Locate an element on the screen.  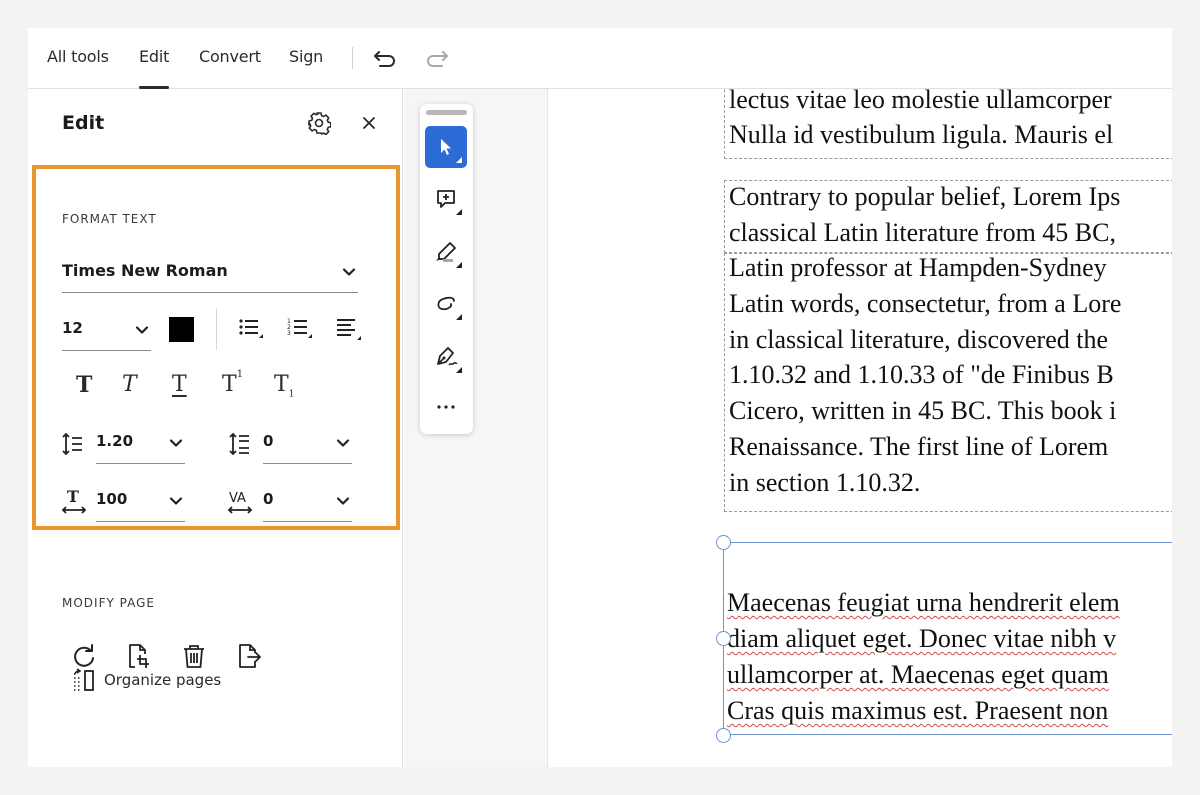
redo-button is located at coordinates (437, 58).